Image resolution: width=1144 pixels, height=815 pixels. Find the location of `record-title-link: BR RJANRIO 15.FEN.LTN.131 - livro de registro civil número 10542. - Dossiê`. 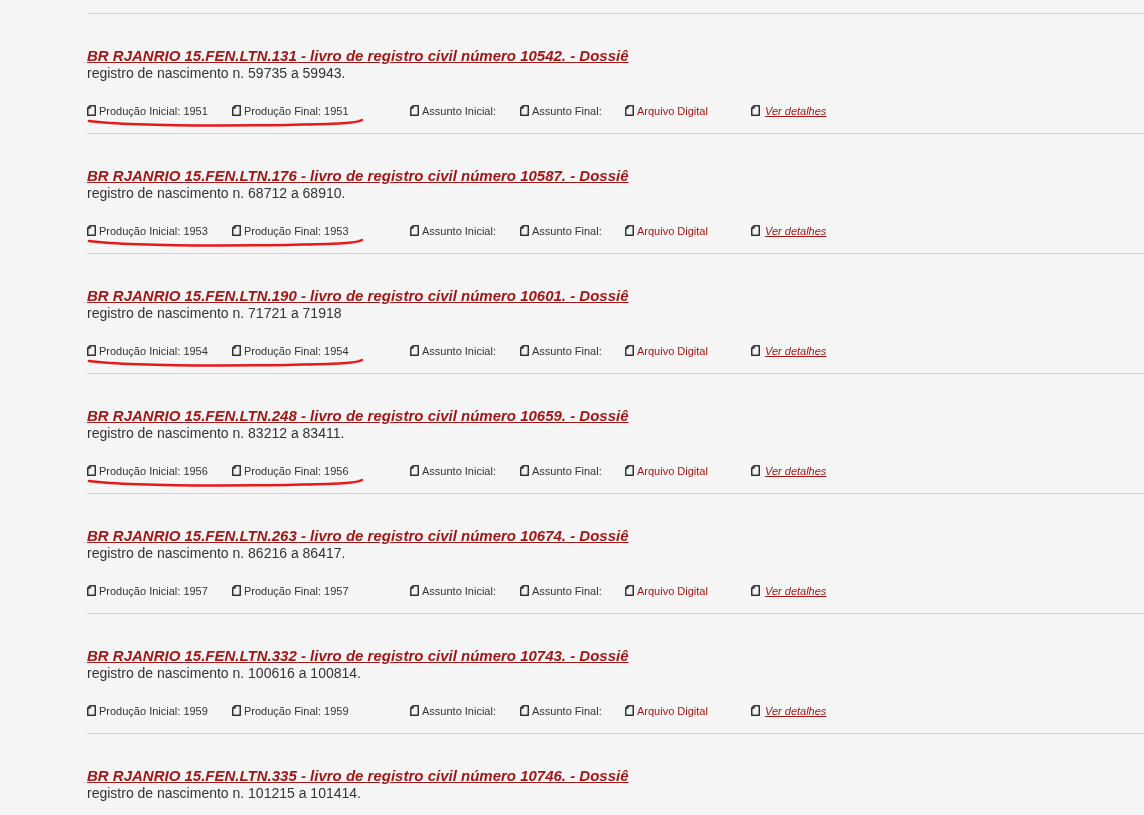

record-title-link: BR RJANRIO 15.FEN.LTN.131 - livro de registro civil número 10542. - Dossiê is located at coordinates (358, 56).